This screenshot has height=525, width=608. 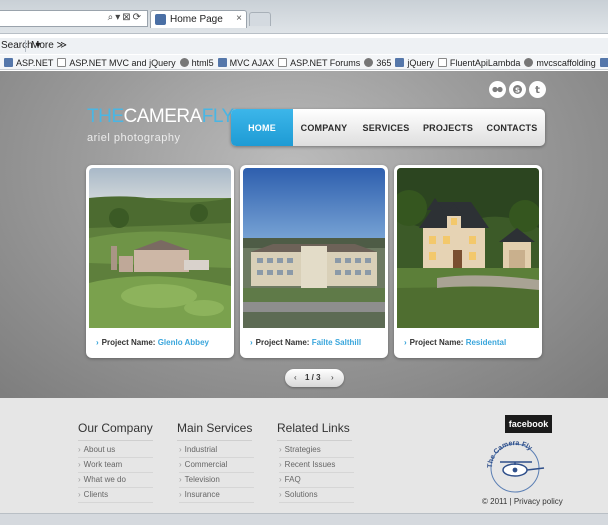 What do you see at coordinates (115, 465) in the screenshot?
I see `footer-link: › Work team` at bounding box center [115, 465].